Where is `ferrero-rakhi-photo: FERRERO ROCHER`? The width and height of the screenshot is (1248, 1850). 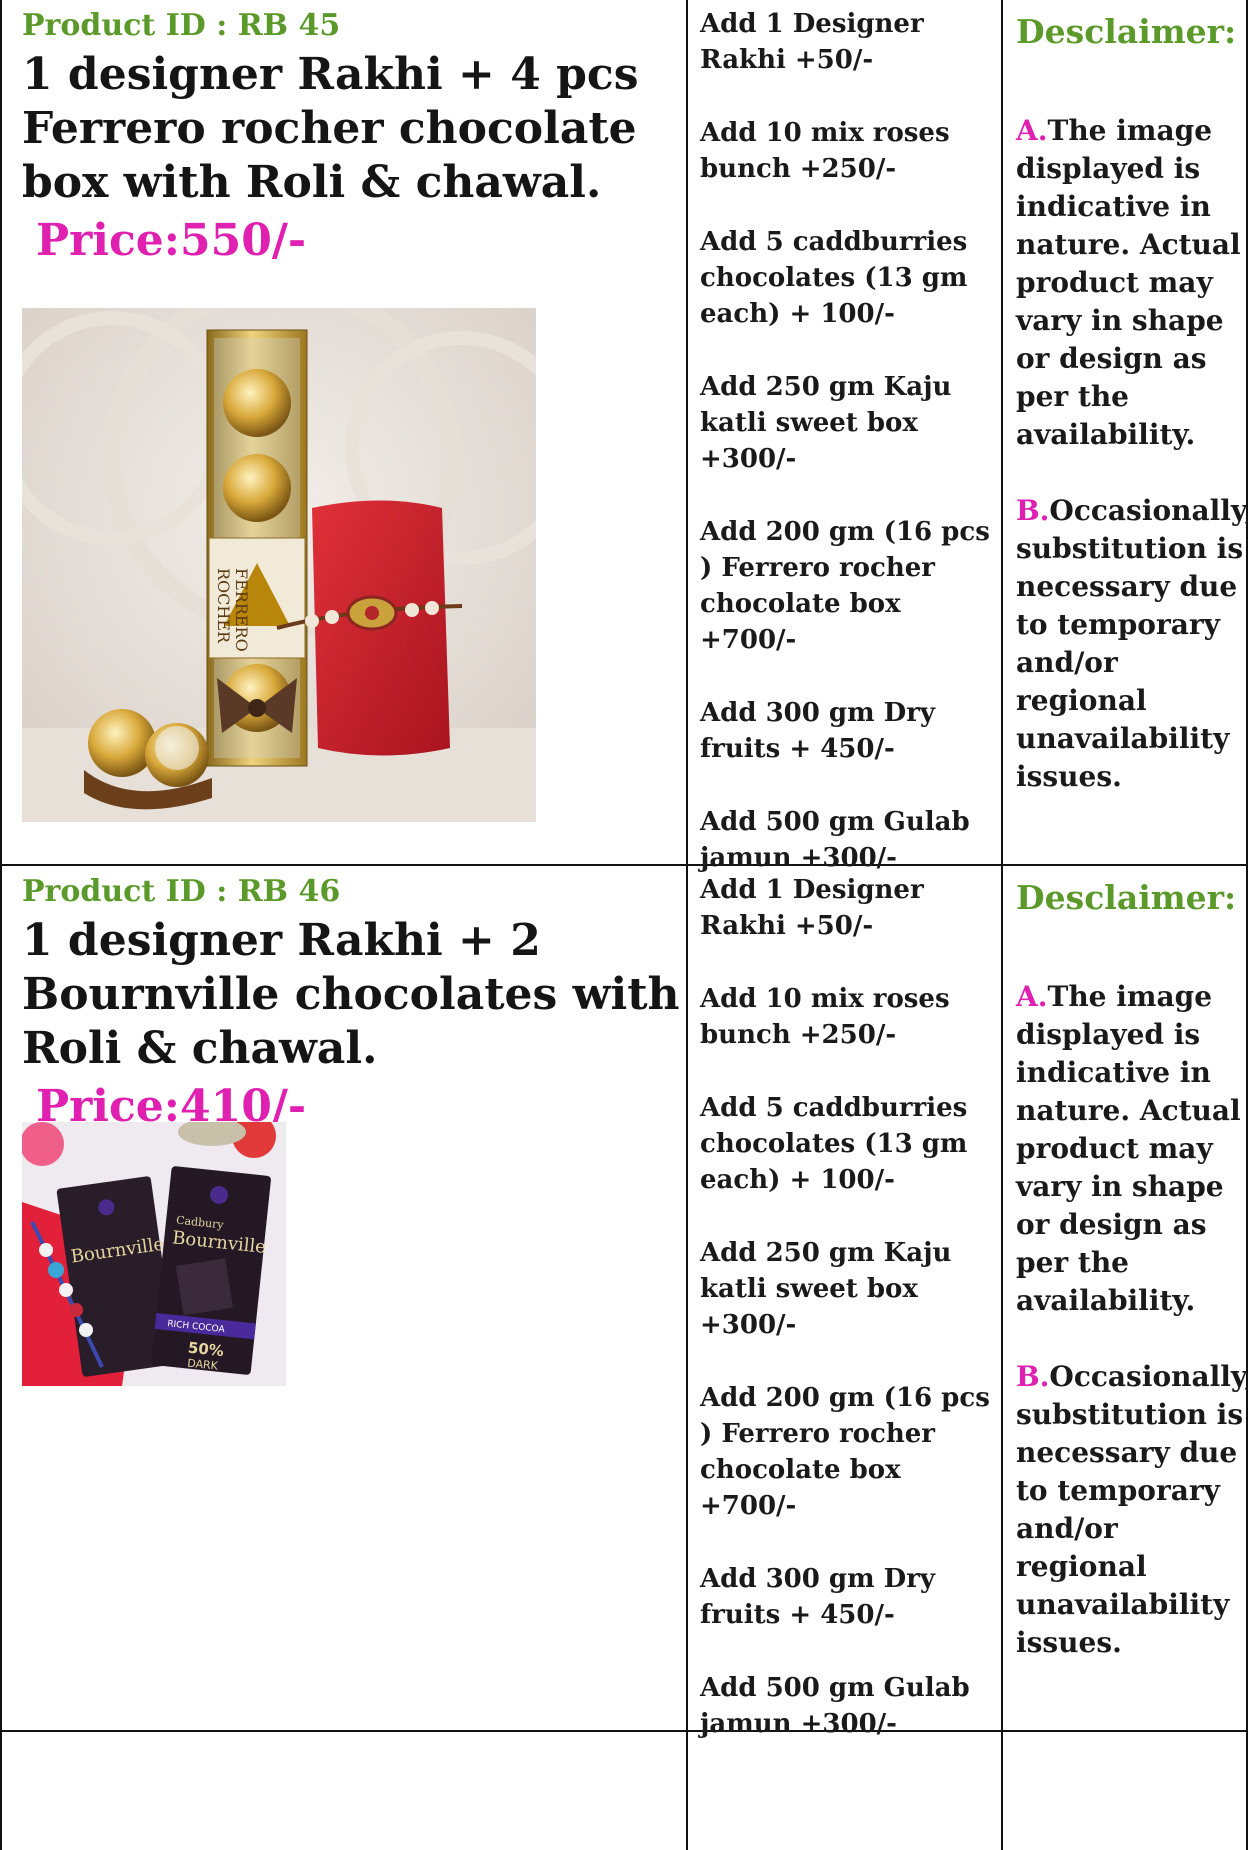
ferrero-rakhi-photo: FERRERO ROCHER is located at coordinates (279, 565).